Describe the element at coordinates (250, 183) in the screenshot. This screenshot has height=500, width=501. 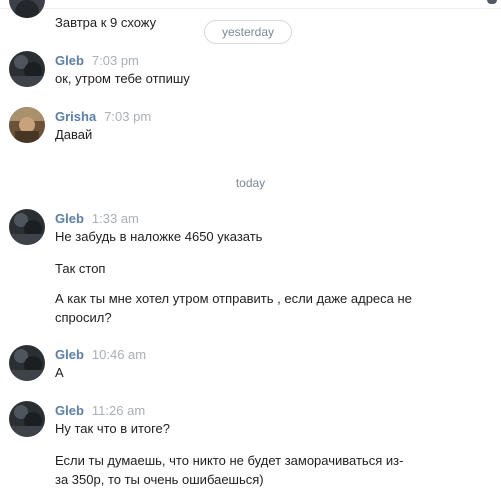
I see `date-separator-today: today` at that location.